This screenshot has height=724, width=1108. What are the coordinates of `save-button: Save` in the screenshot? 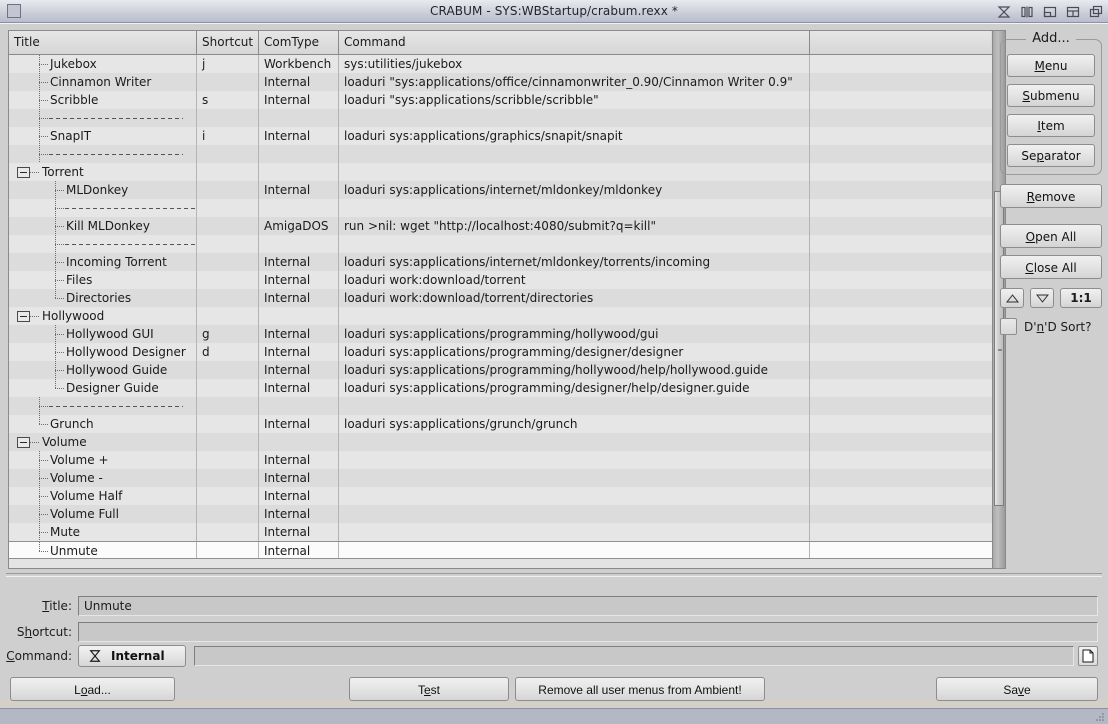 It's located at (1017, 689).